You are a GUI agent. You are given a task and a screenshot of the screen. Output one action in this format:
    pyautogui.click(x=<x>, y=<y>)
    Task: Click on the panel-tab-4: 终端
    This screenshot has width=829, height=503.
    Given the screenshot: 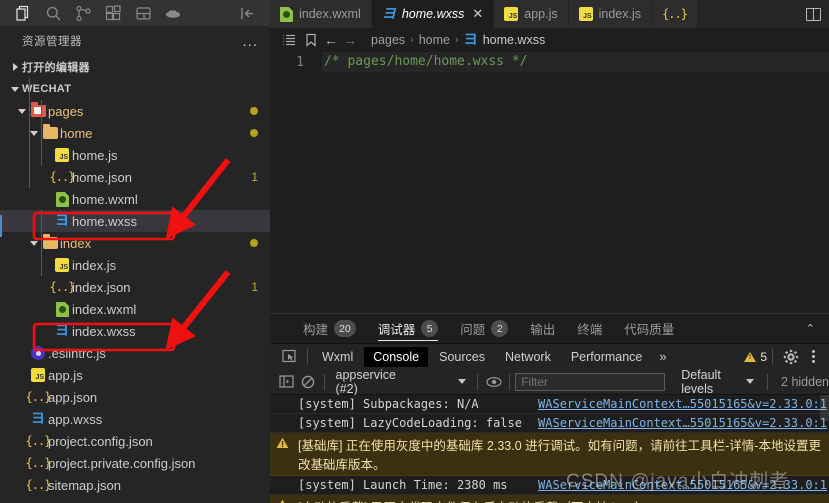 What is the action you would take?
    pyautogui.click(x=589, y=329)
    